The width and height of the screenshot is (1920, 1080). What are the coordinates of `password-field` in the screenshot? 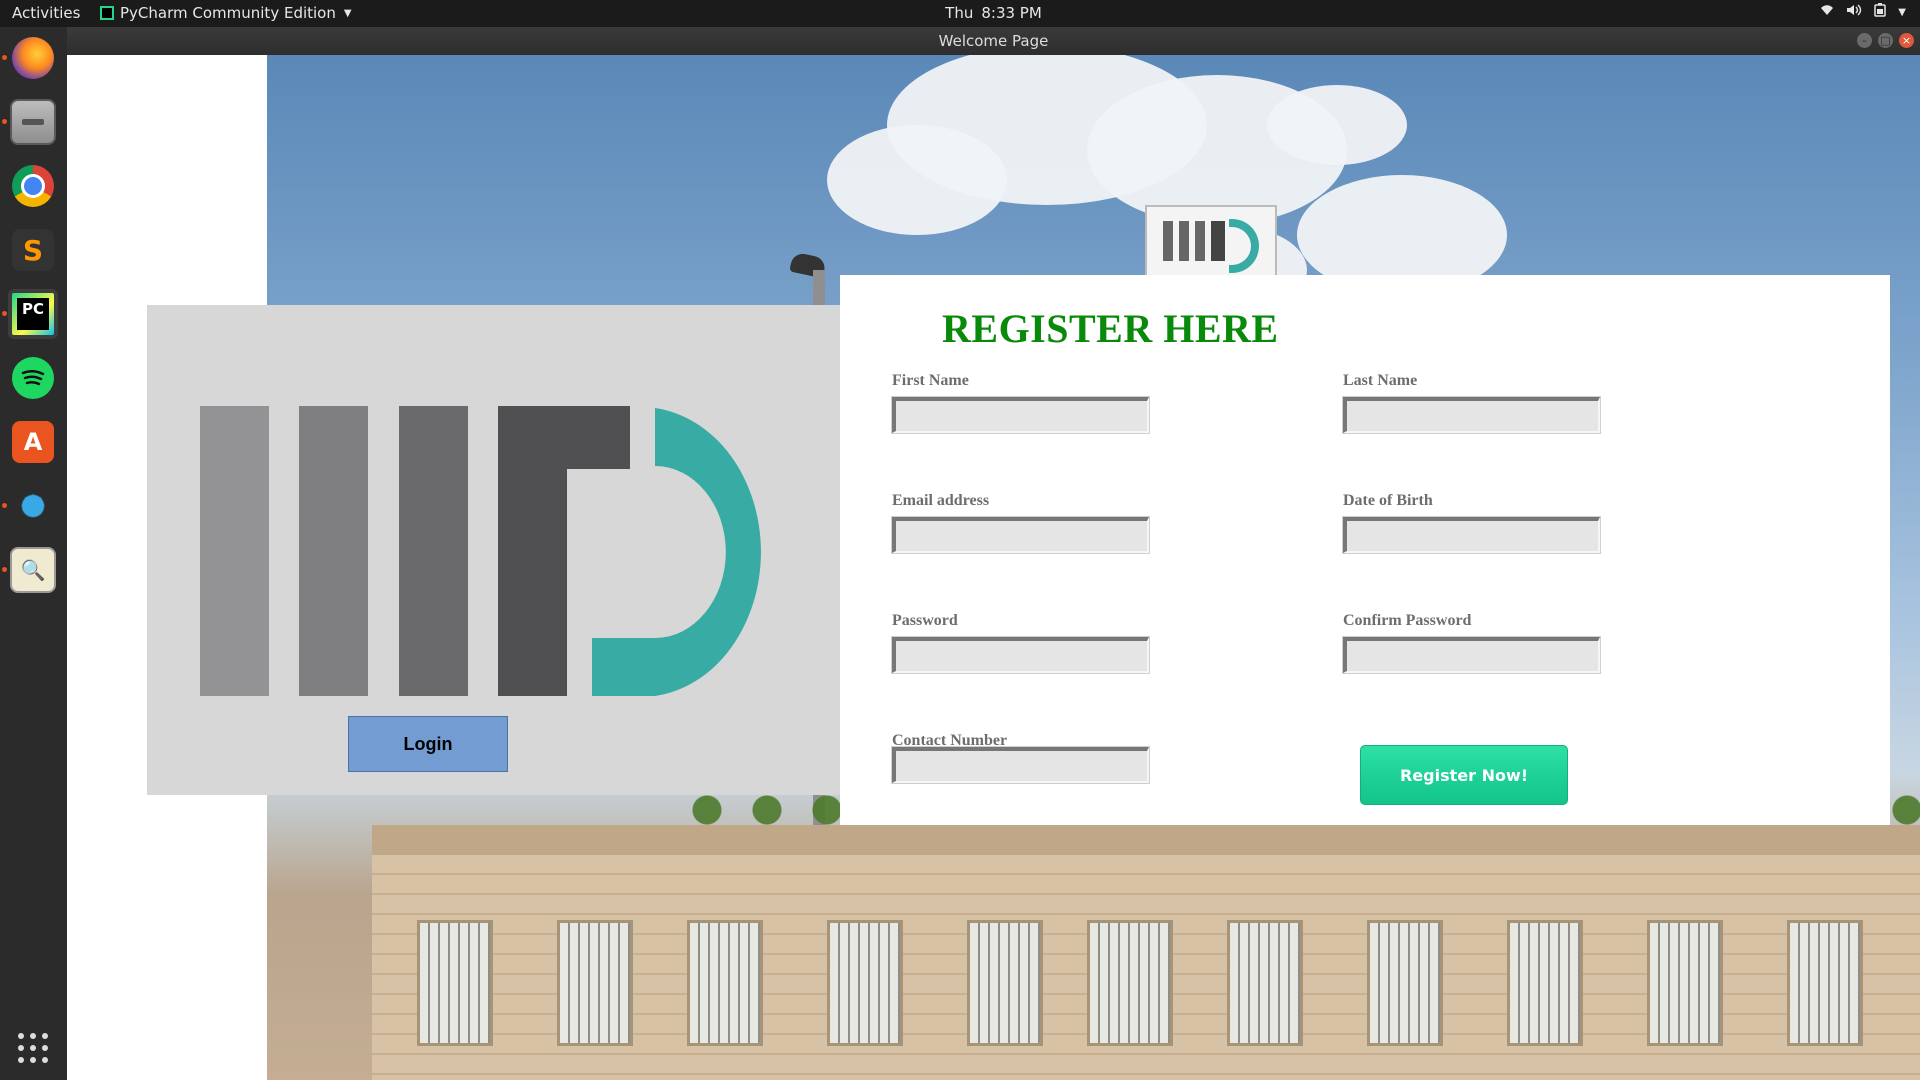 It's located at (1020, 655).